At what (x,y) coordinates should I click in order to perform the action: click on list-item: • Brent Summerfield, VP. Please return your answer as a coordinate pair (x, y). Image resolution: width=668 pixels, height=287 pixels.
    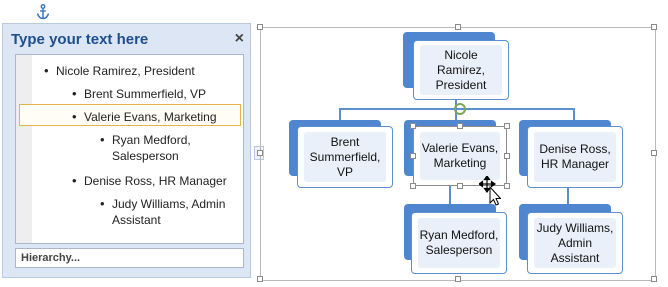
    Looking at the image, I should click on (139, 94).